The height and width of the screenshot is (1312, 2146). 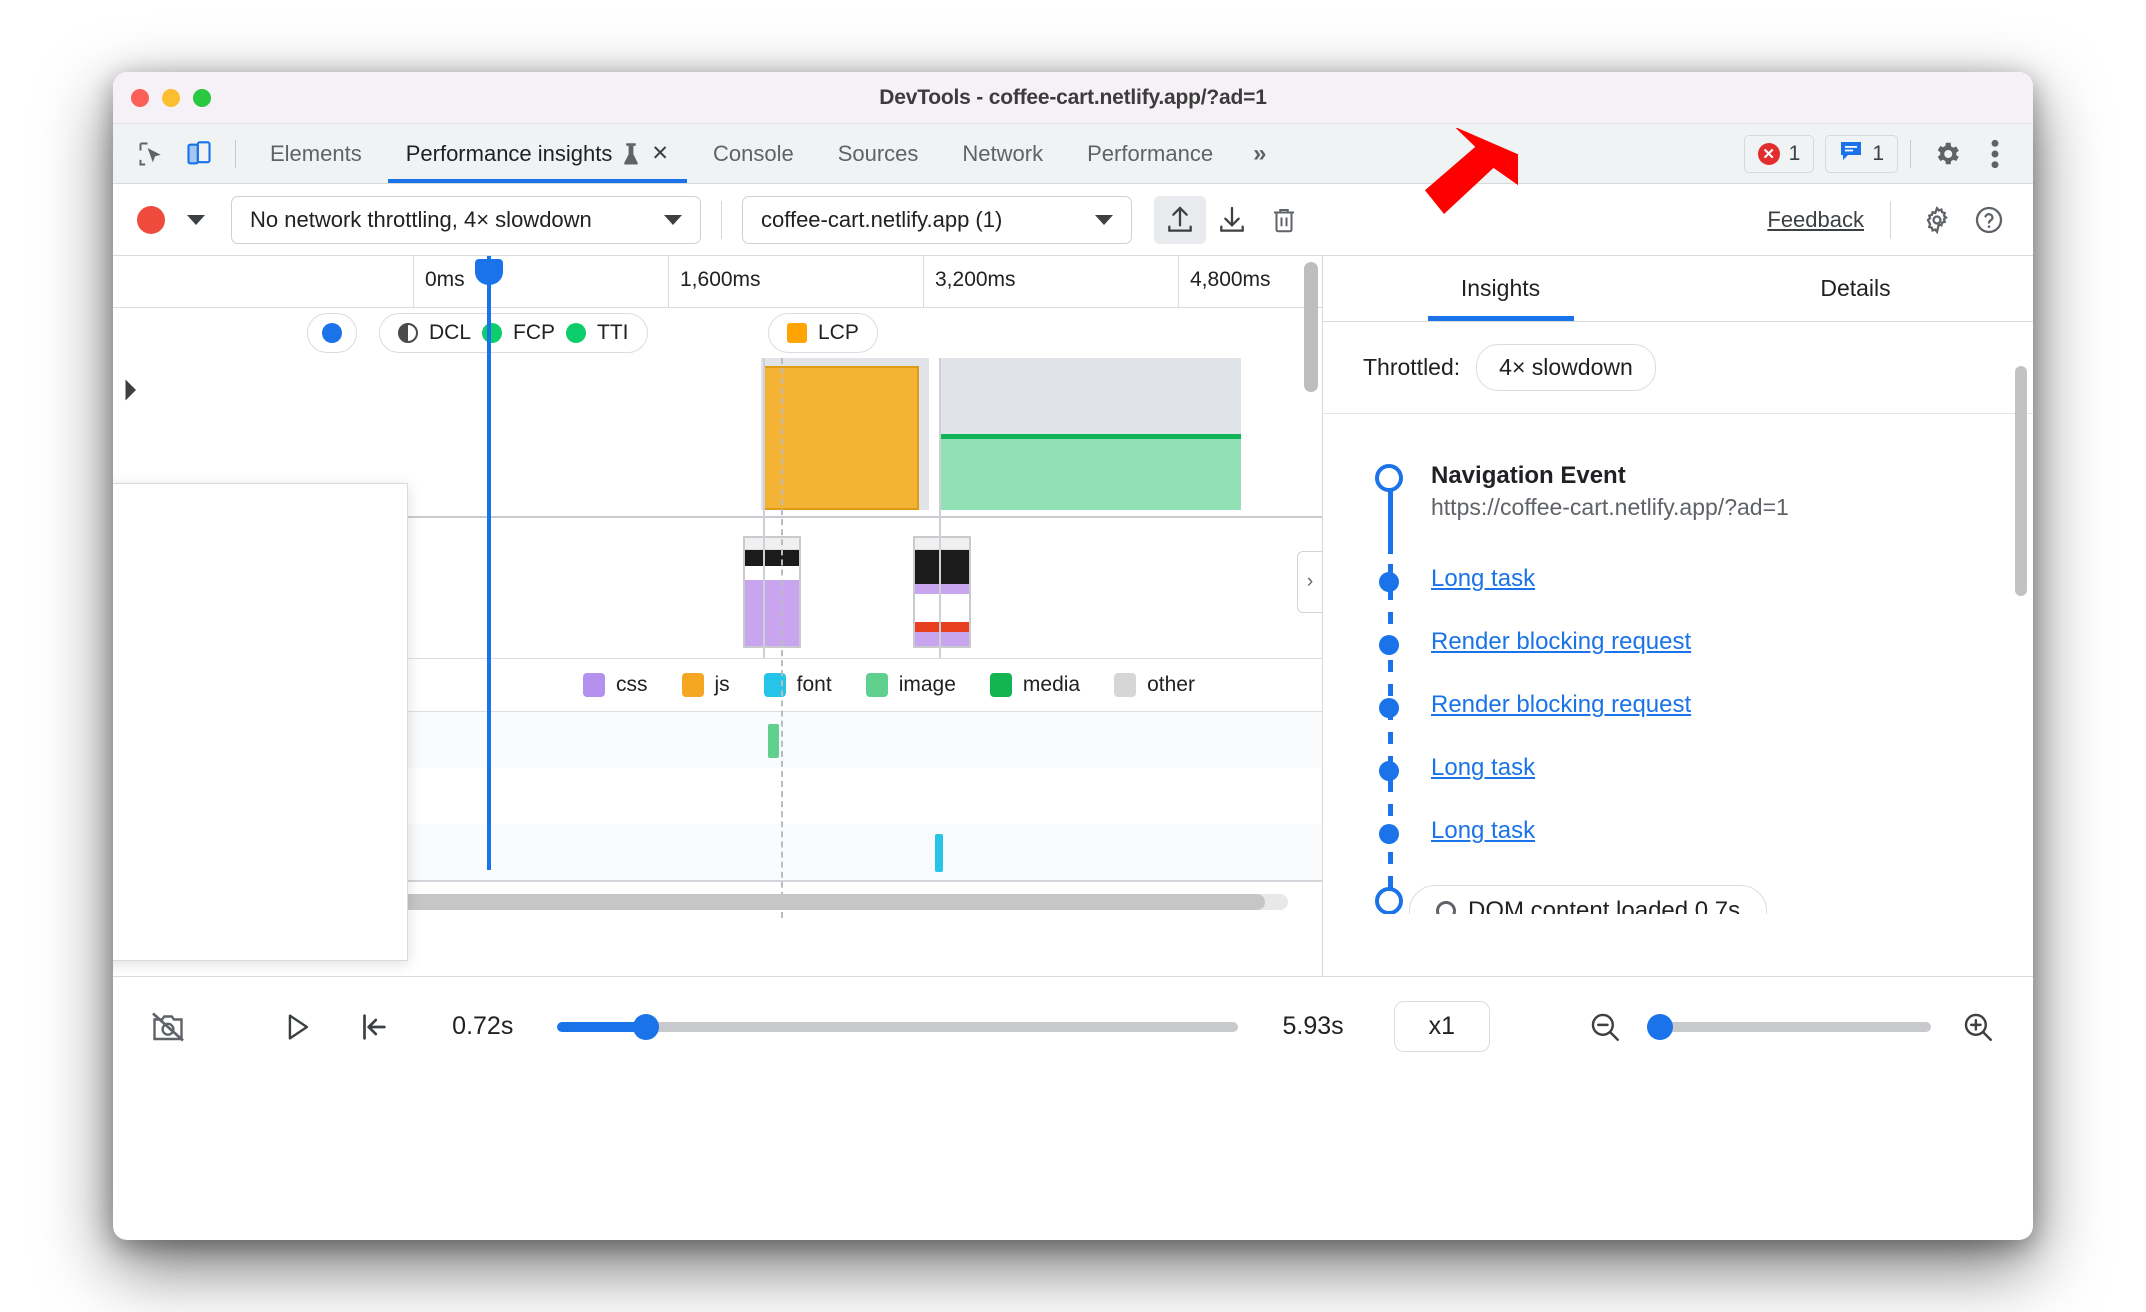 What do you see at coordinates (1855, 288) in the screenshot?
I see `tab-details: Details` at bounding box center [1855, 288].